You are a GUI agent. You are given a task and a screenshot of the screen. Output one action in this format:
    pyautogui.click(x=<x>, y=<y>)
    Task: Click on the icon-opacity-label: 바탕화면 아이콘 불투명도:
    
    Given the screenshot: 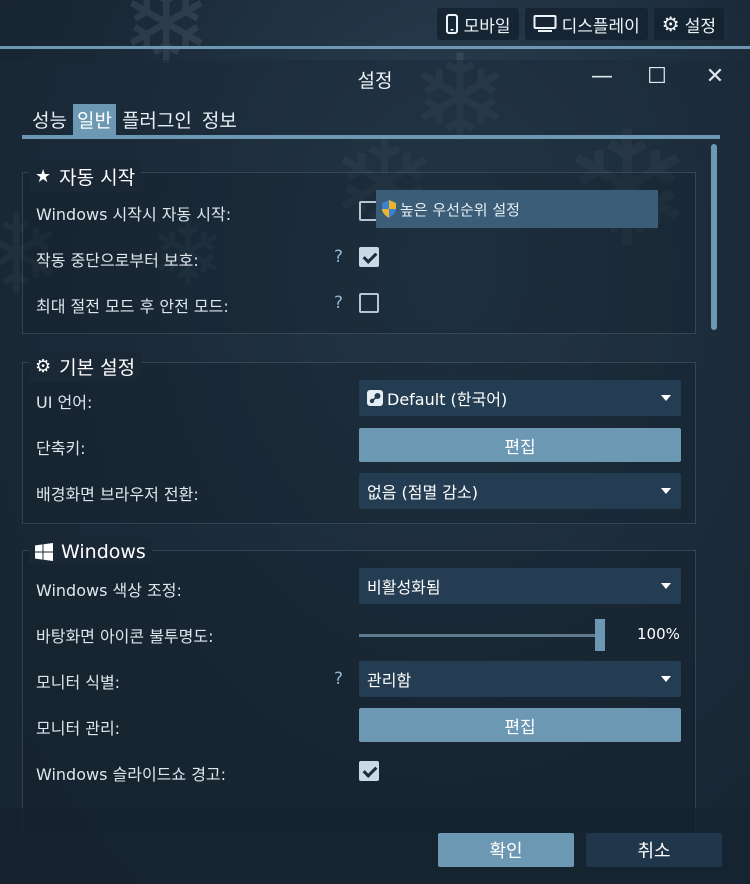 What is the action you would take?
    pyautogui.click(x=125, y=636)
    